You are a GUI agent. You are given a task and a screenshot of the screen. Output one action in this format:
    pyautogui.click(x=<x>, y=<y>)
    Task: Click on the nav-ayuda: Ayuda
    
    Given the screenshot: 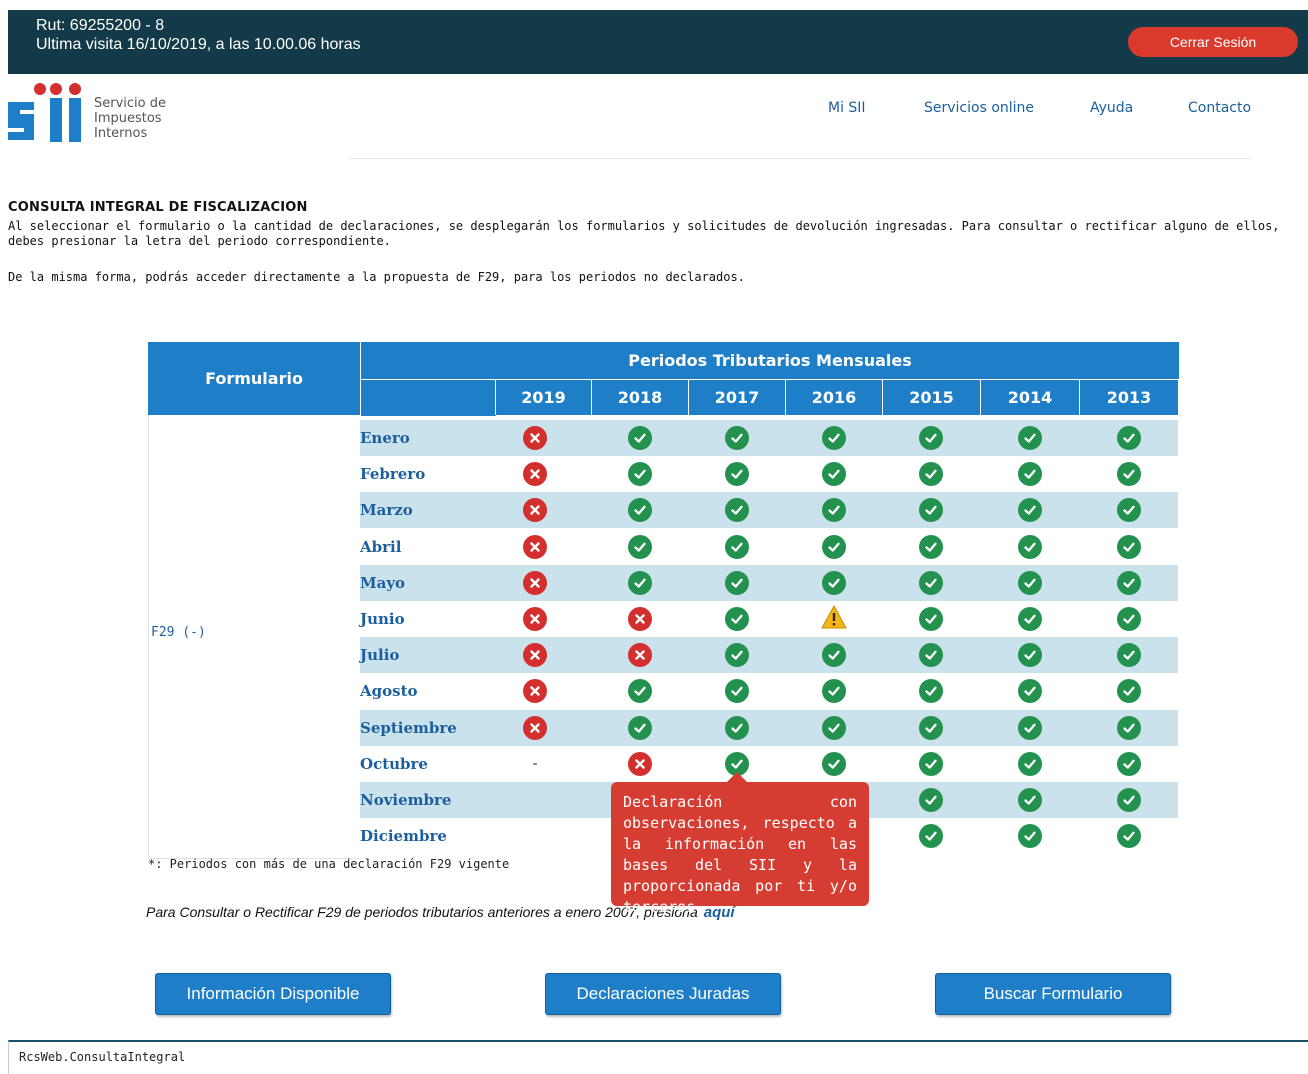 What is the action you would take?
    pyautogui.click(x=1111, y=108)
    